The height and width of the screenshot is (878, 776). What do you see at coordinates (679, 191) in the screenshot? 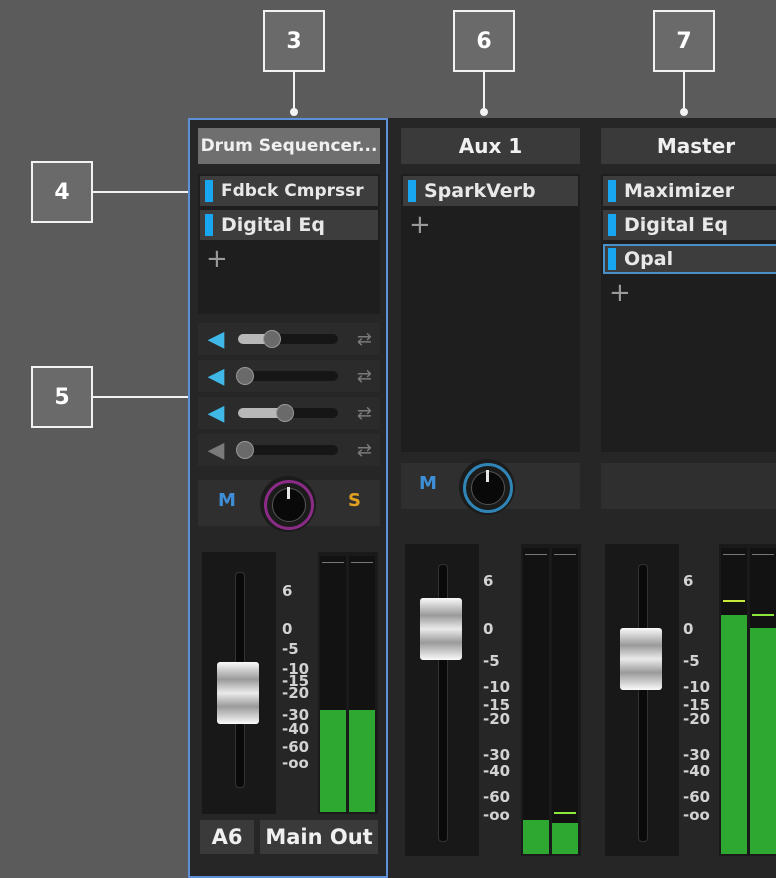
I see `effect-name: Maximizer` at bounding box center [679, 191].